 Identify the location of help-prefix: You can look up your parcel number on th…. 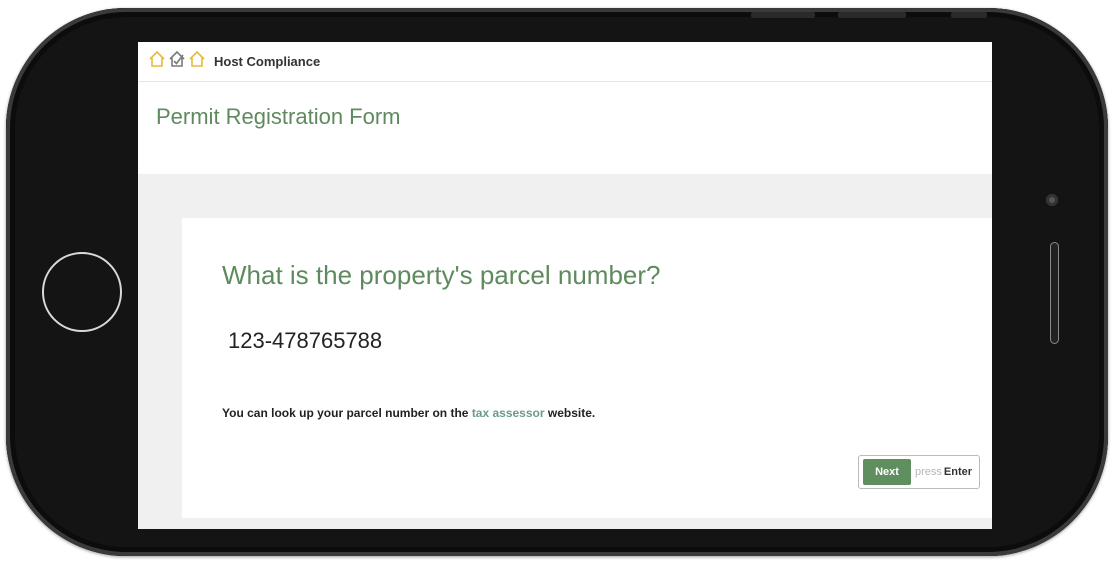
(347, 413).